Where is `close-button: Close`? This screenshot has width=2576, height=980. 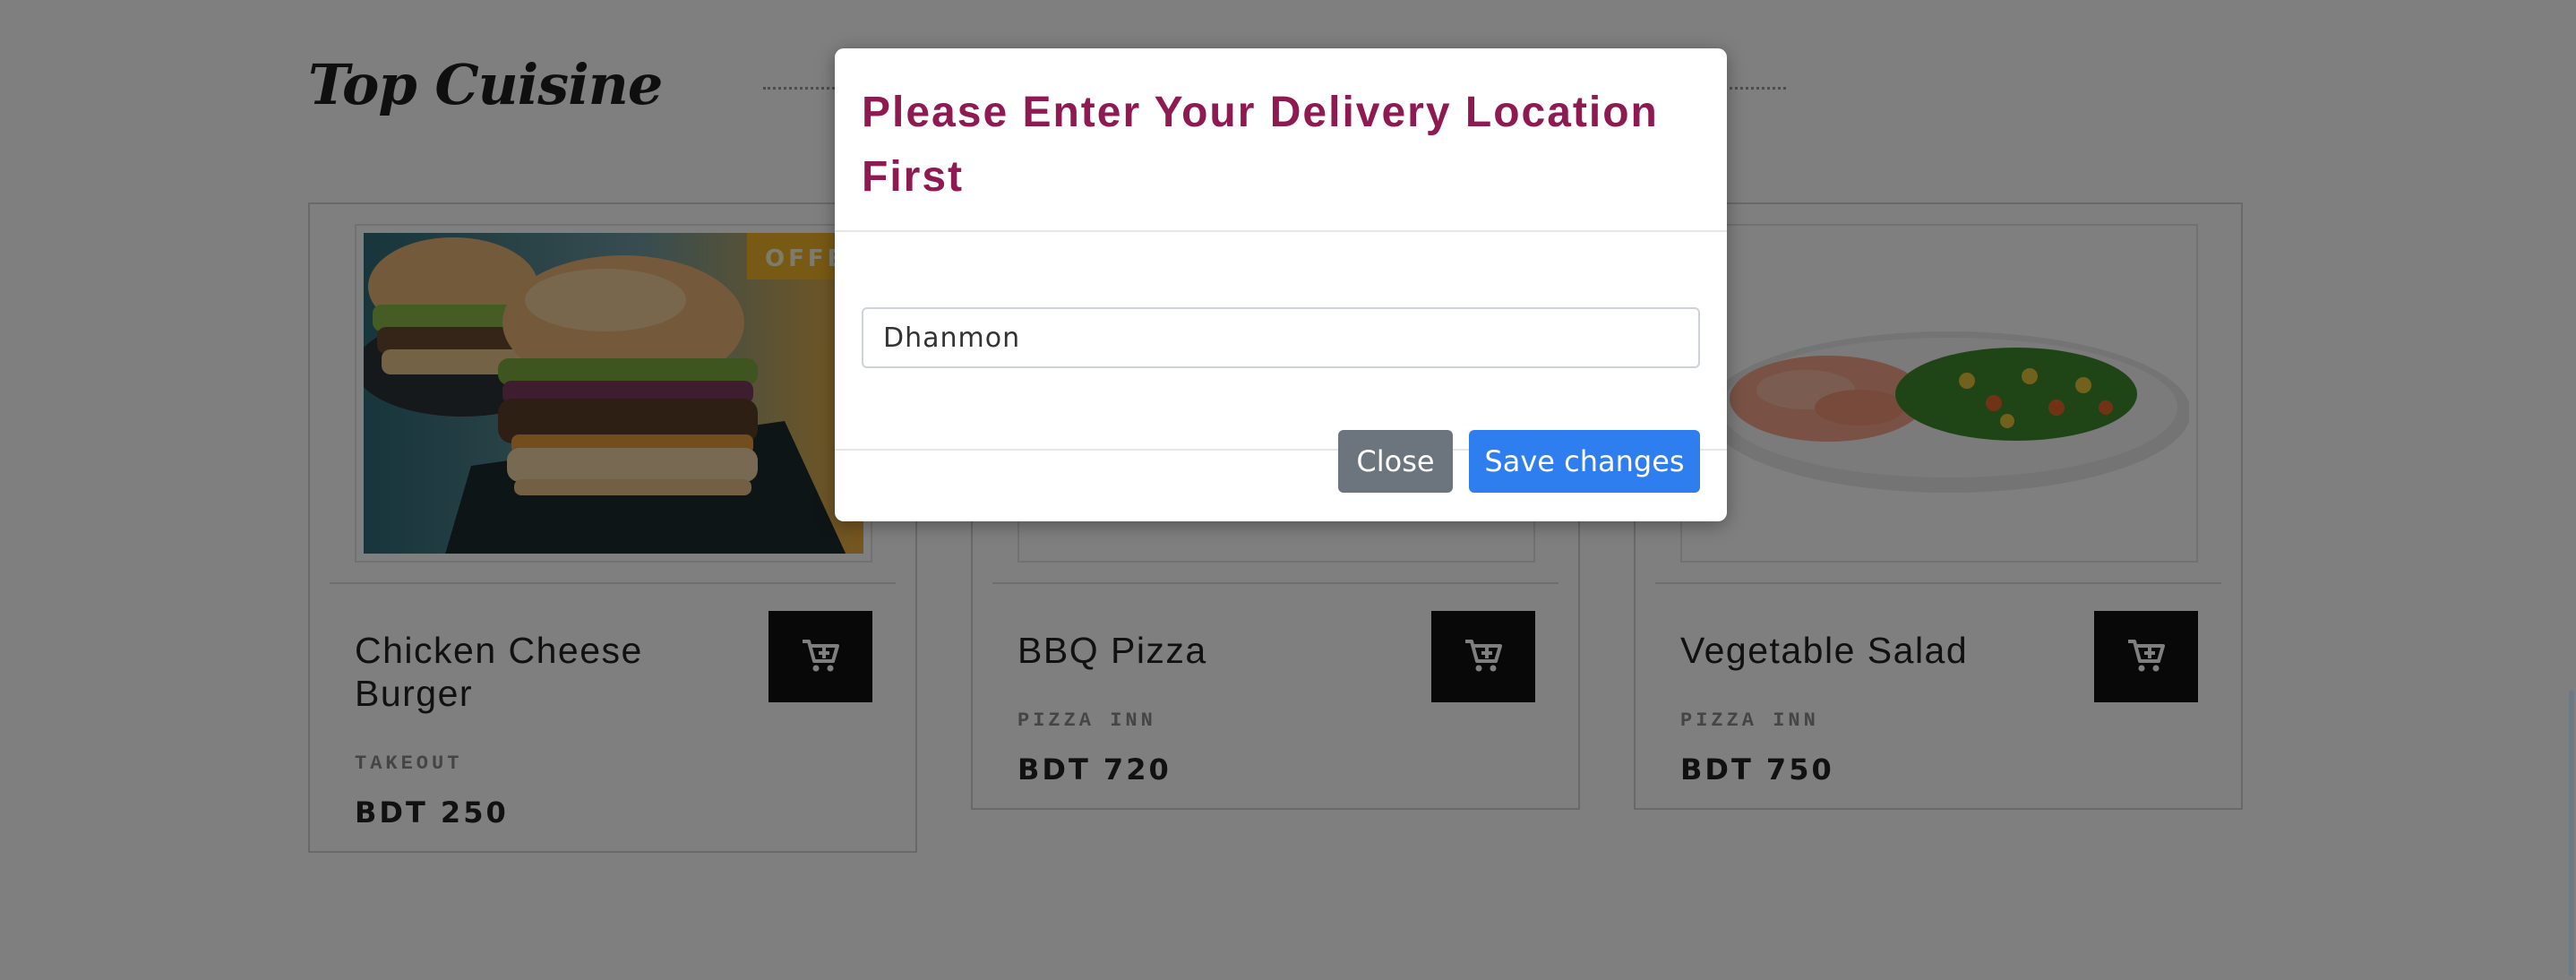
close-button: Close is located at coordinates (1395, 461).